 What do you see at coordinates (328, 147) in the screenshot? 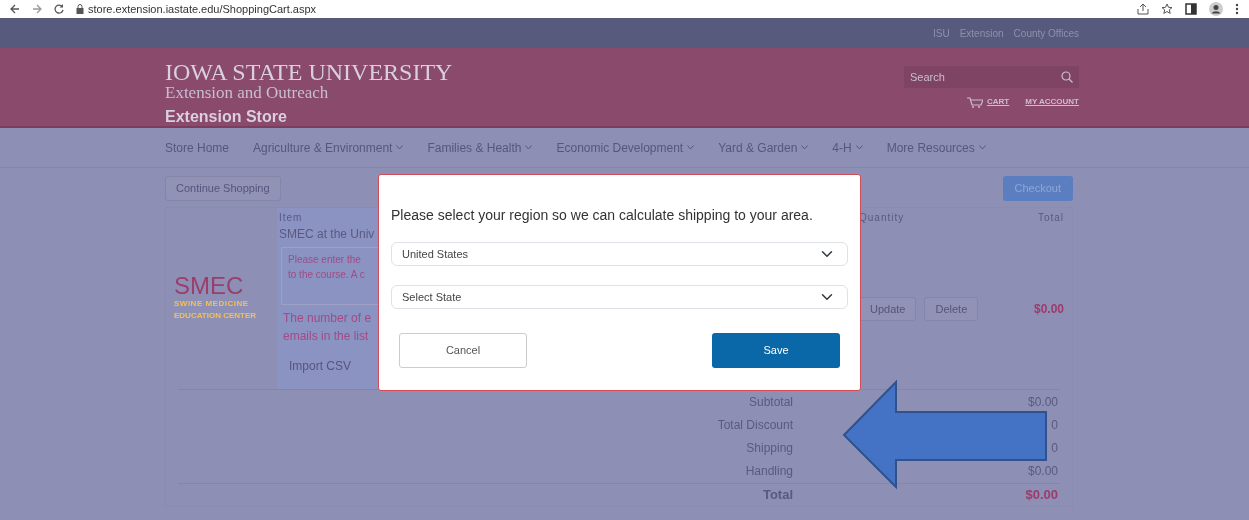
I see `nav-link: Agriculture & Environment` at bounding box center [328, 147].